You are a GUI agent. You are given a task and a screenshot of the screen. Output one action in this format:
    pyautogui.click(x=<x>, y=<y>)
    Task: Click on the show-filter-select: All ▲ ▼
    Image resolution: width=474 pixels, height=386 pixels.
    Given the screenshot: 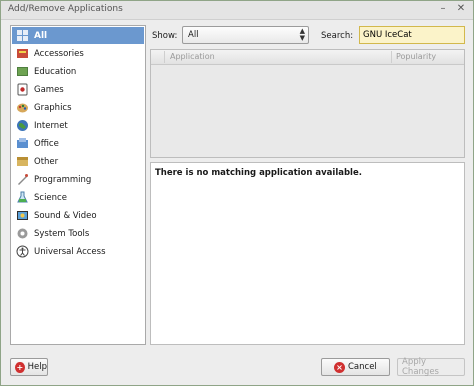 What is the action you would take?
    pyautogui.click(x=245, y=35)
    